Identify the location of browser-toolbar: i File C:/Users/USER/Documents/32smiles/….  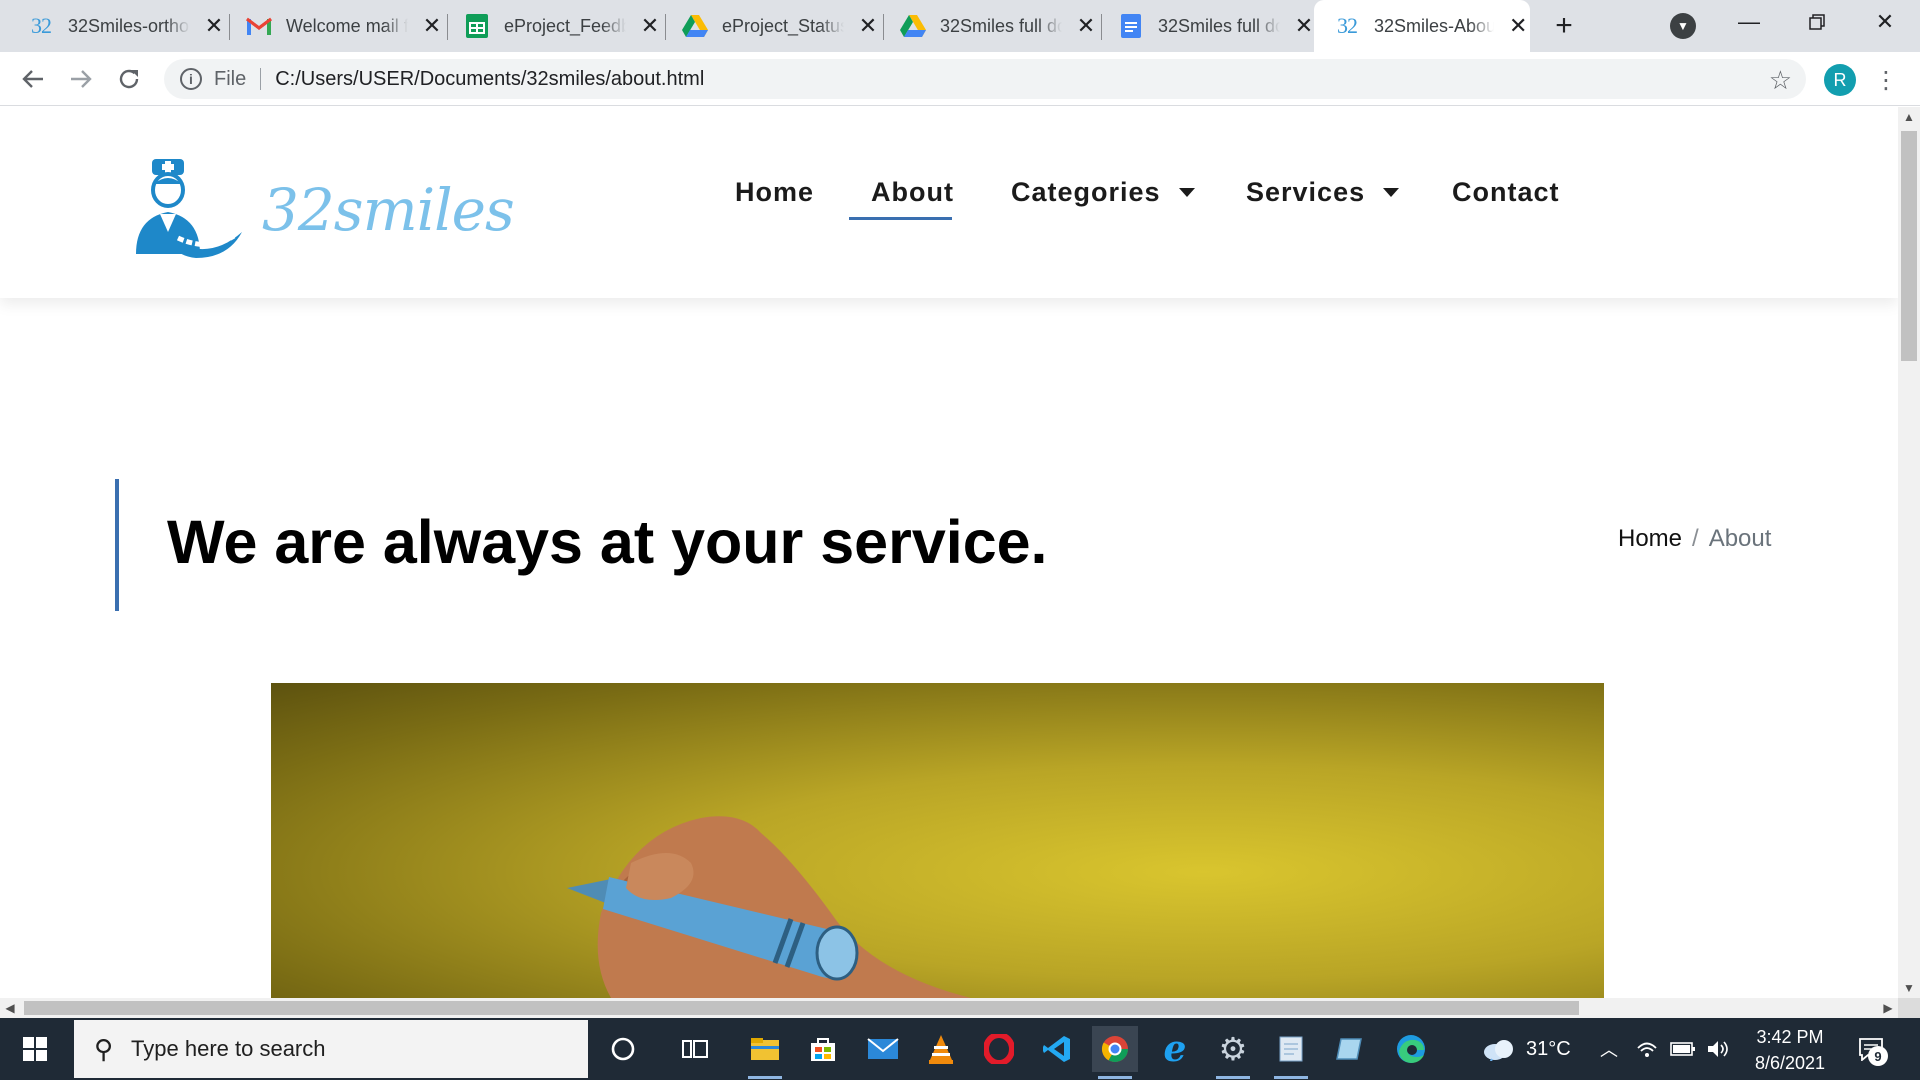
(960, 79).